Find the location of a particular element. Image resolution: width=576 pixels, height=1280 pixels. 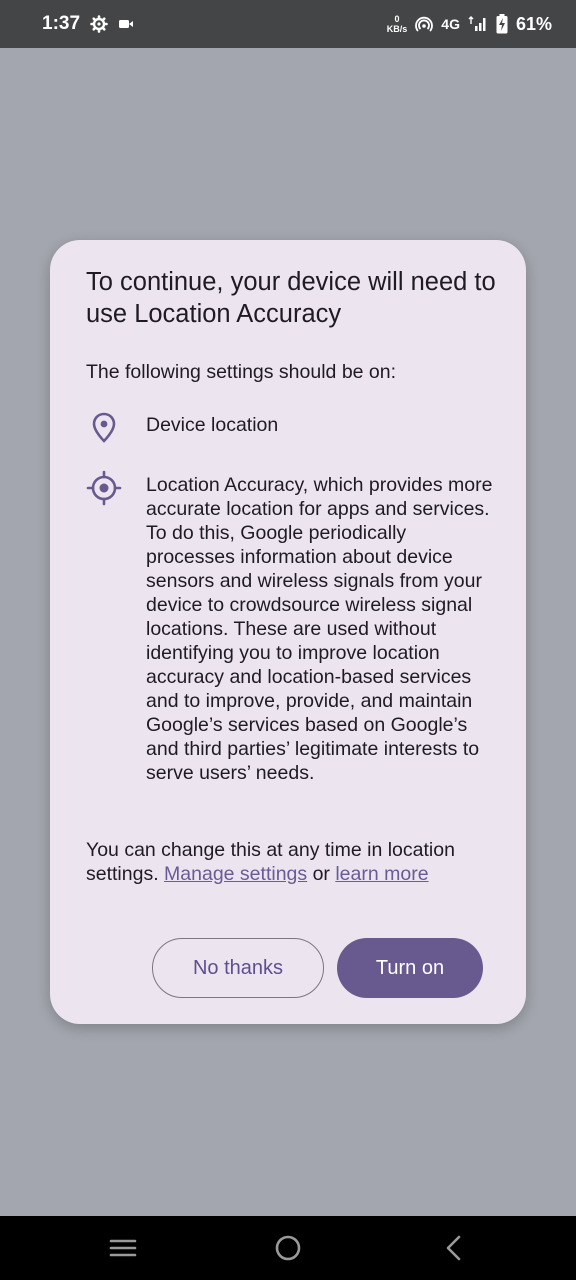

setting-device-location: Device location is located at coordinates (212, 425).